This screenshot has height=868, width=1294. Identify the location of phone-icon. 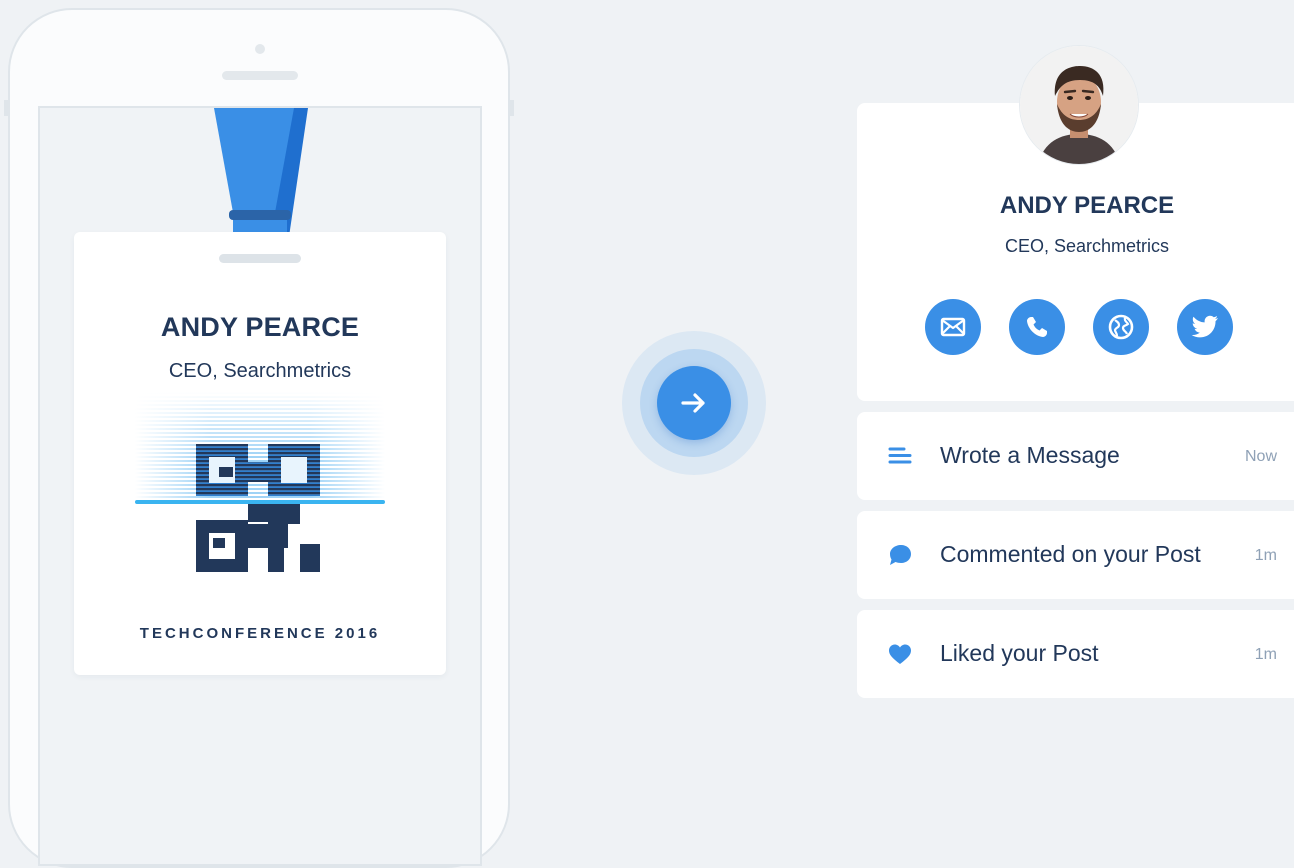
(1037, 327).